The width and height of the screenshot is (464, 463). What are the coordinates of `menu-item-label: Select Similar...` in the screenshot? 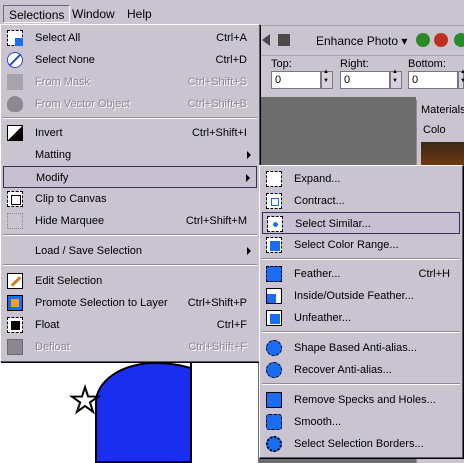 It's located at (333, 224).